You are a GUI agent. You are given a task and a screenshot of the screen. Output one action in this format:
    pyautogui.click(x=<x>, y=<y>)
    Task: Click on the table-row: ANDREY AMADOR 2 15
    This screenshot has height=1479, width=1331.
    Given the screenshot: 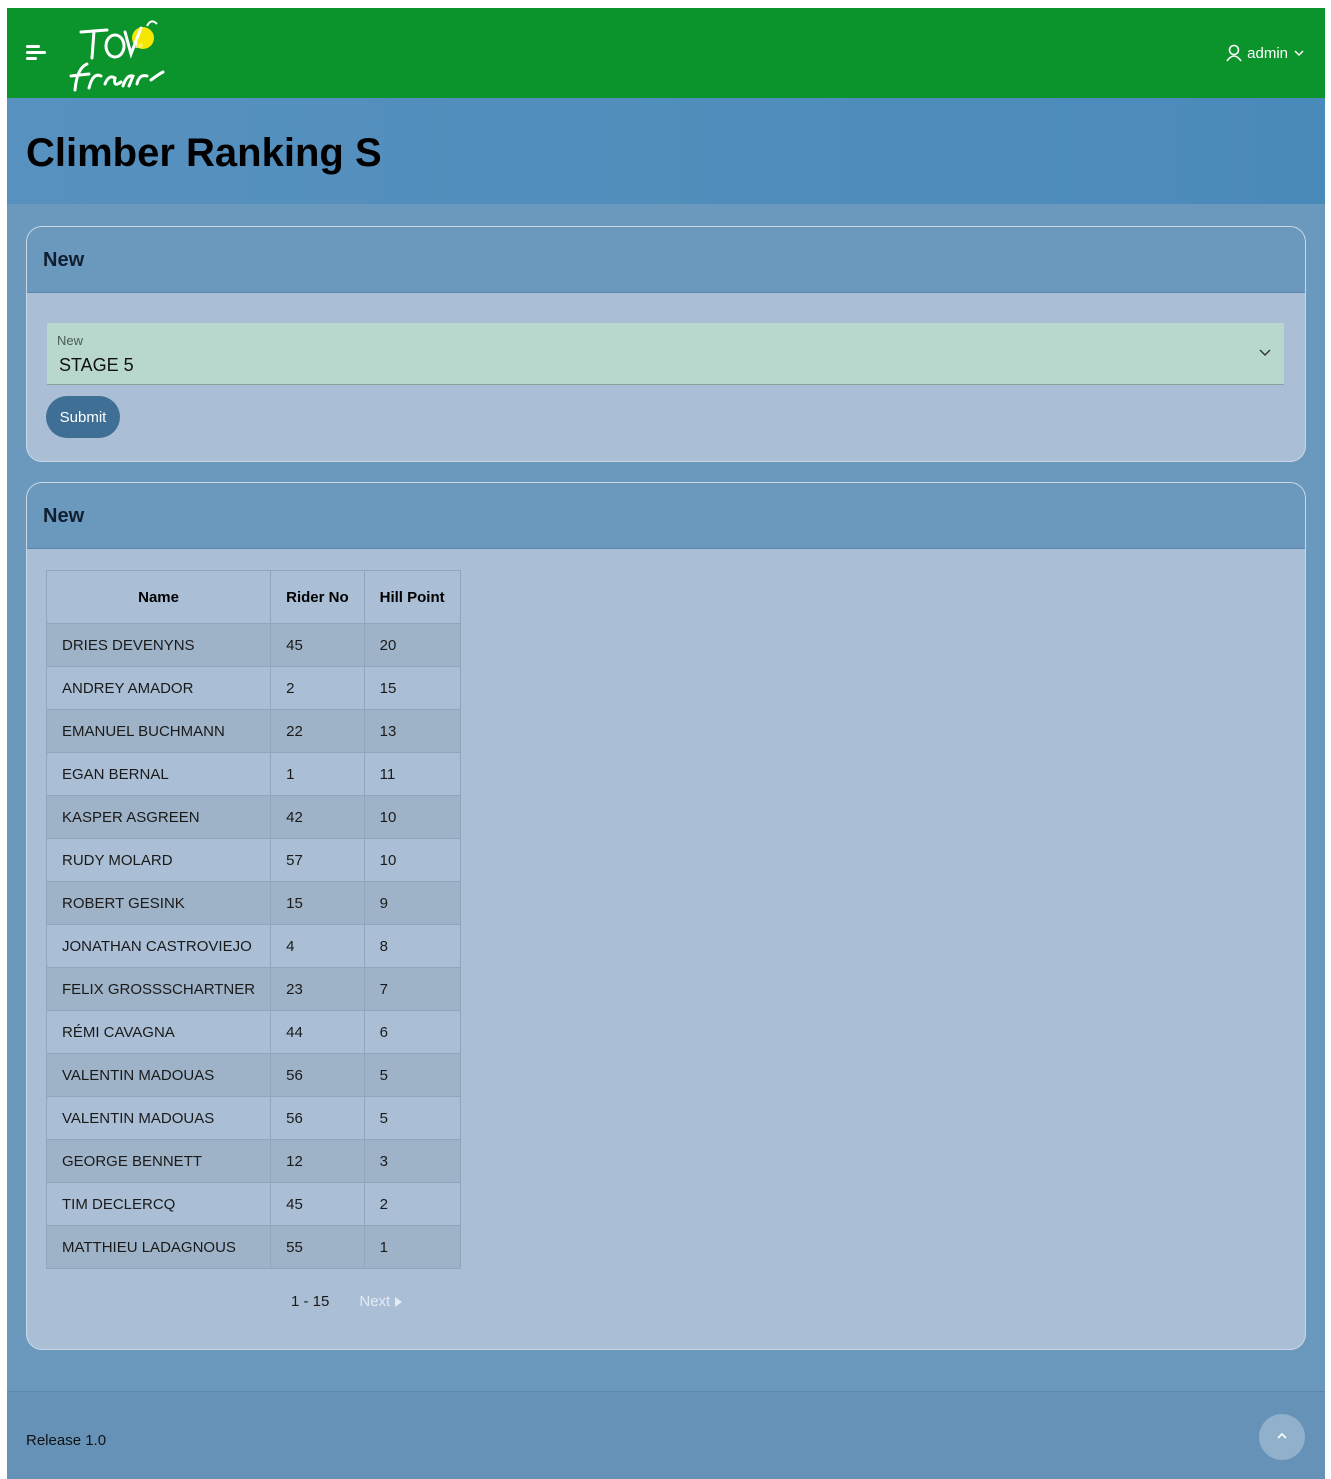 What is the action you would take?
    pyautogui.click(x=253, y=688)
    